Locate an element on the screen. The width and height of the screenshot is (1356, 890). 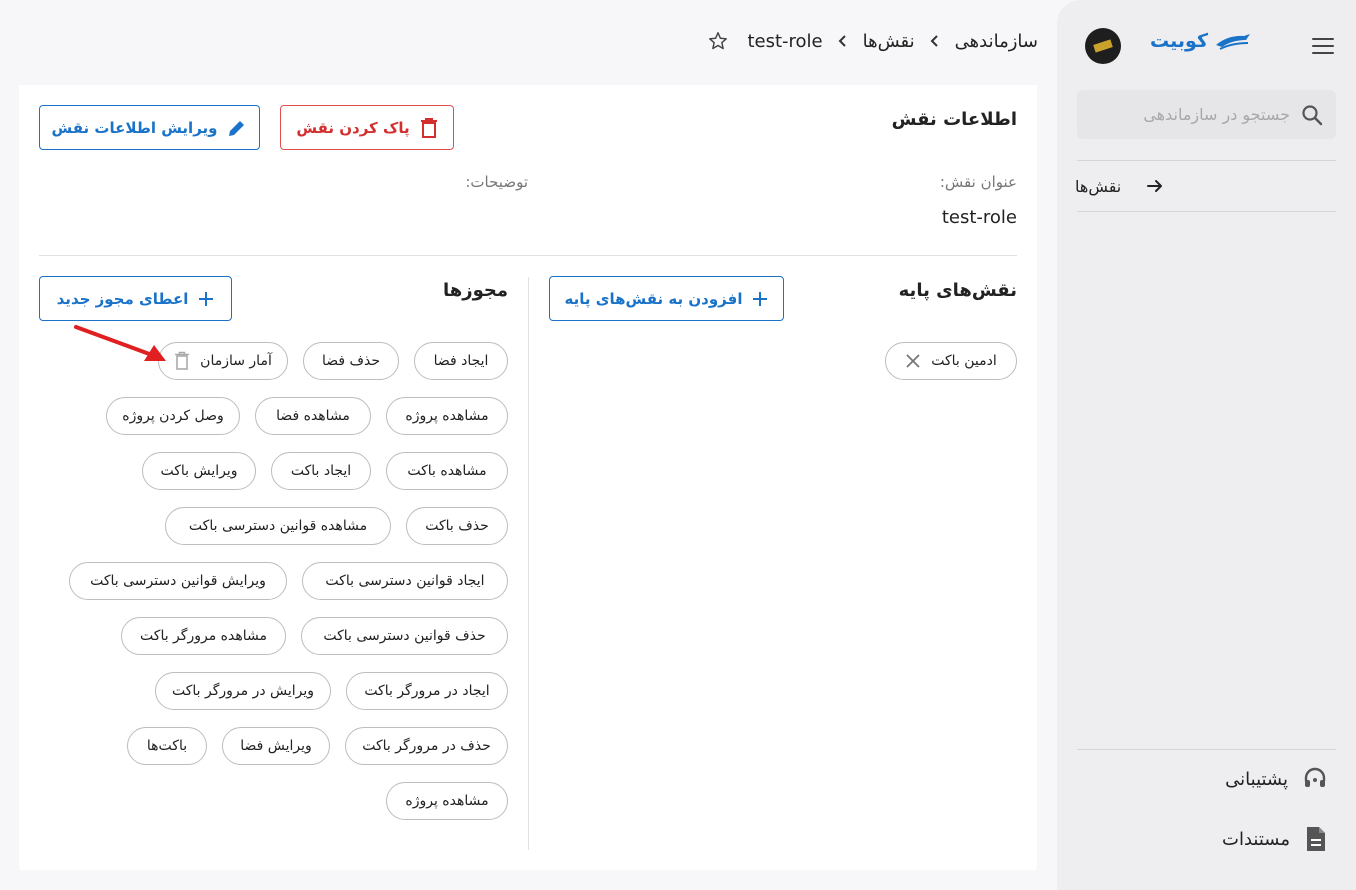
close-icon is located at coordinates (913, 361).